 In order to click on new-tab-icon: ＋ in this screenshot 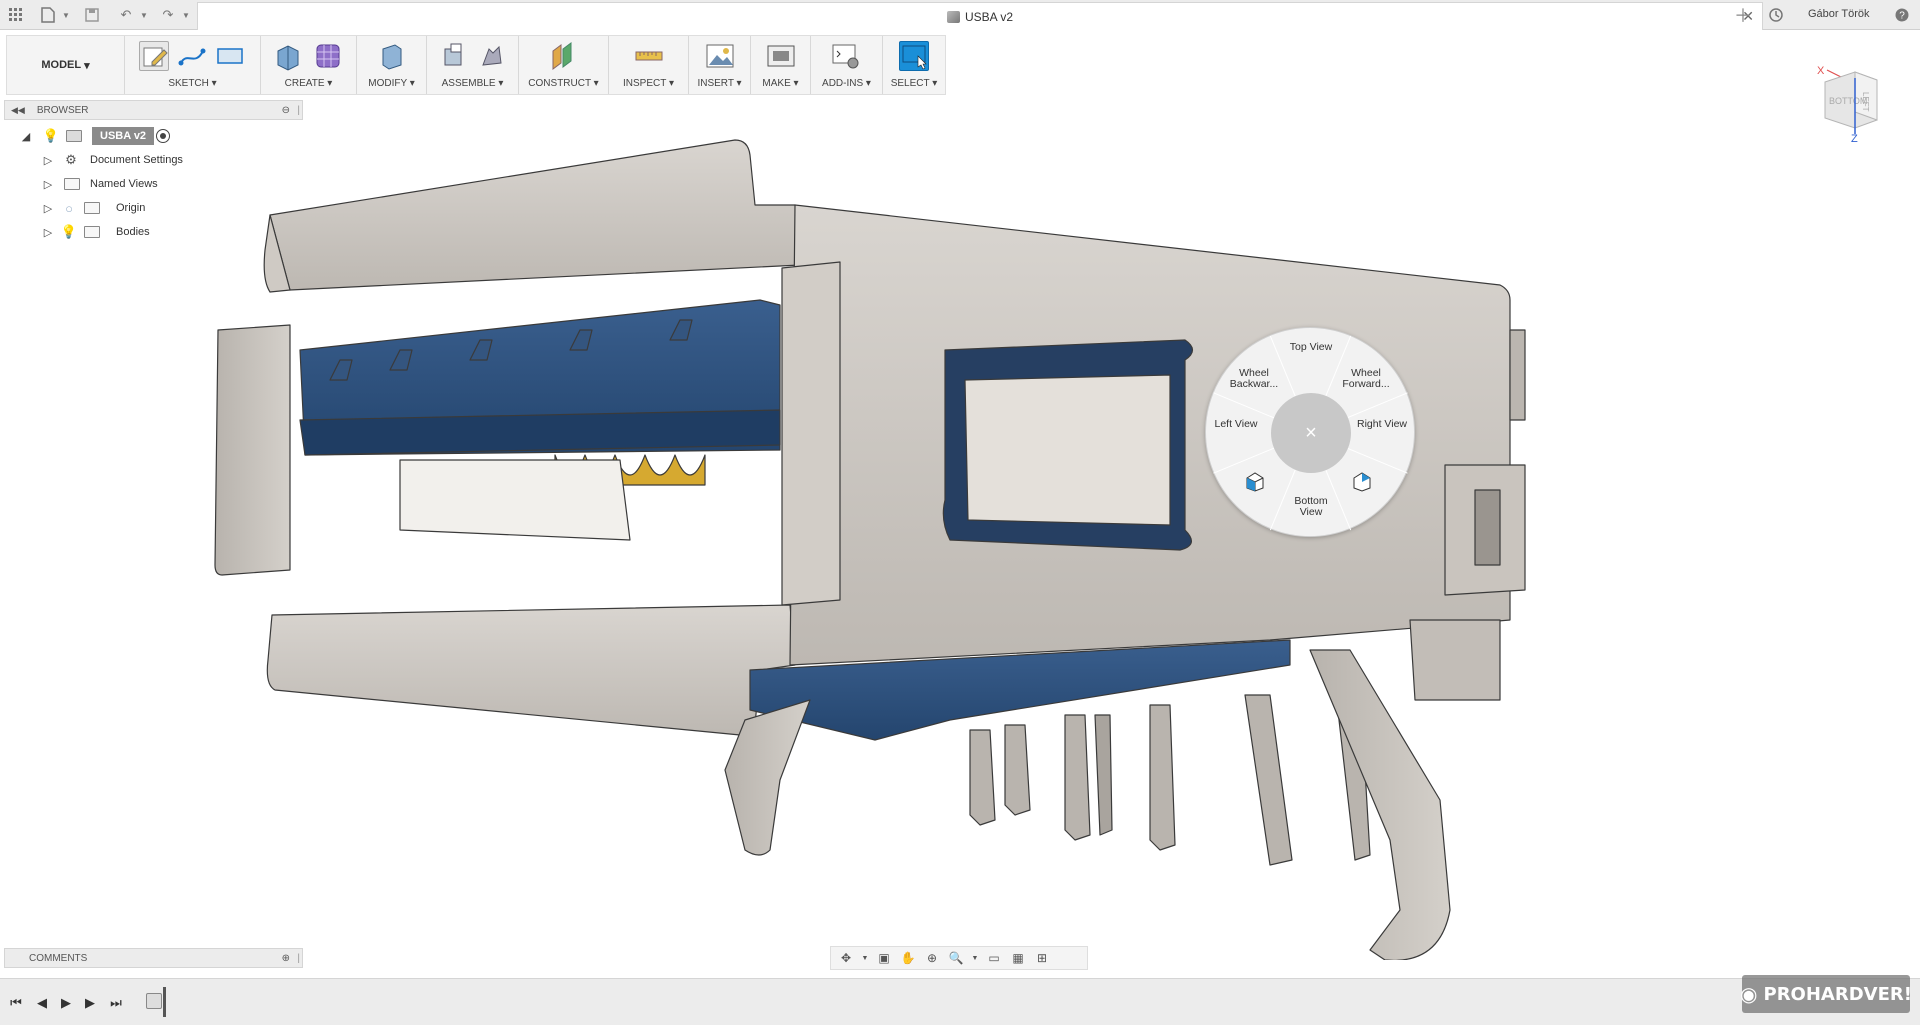, I will do `click(1743, 15)`.